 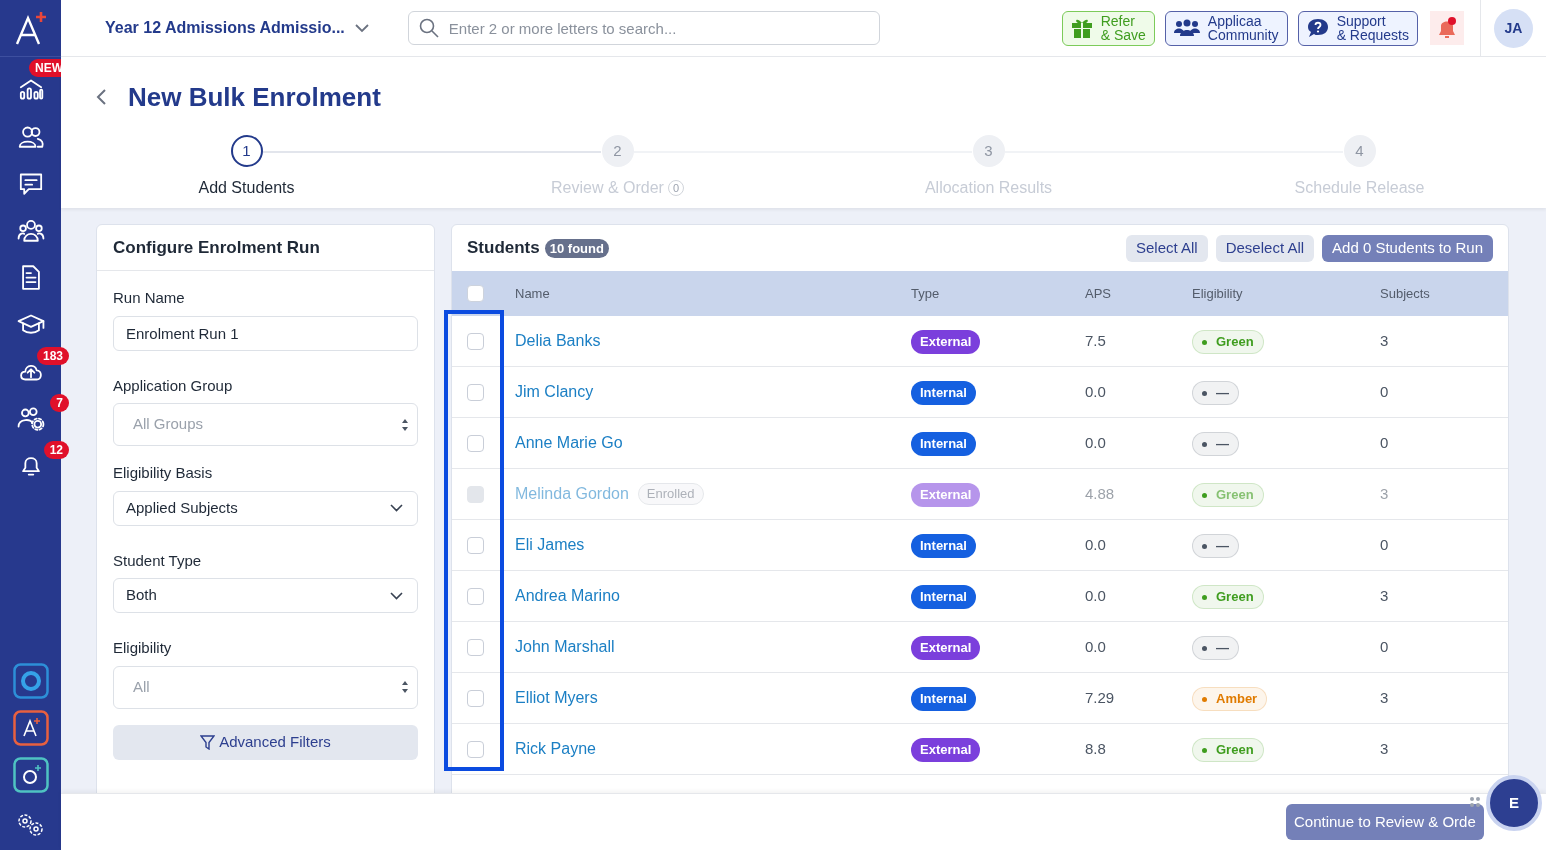 What do you see at coordinates (550, 545) in the screenshot?
I see `student-name-link: Eli James` at bounding box center [550, 545].